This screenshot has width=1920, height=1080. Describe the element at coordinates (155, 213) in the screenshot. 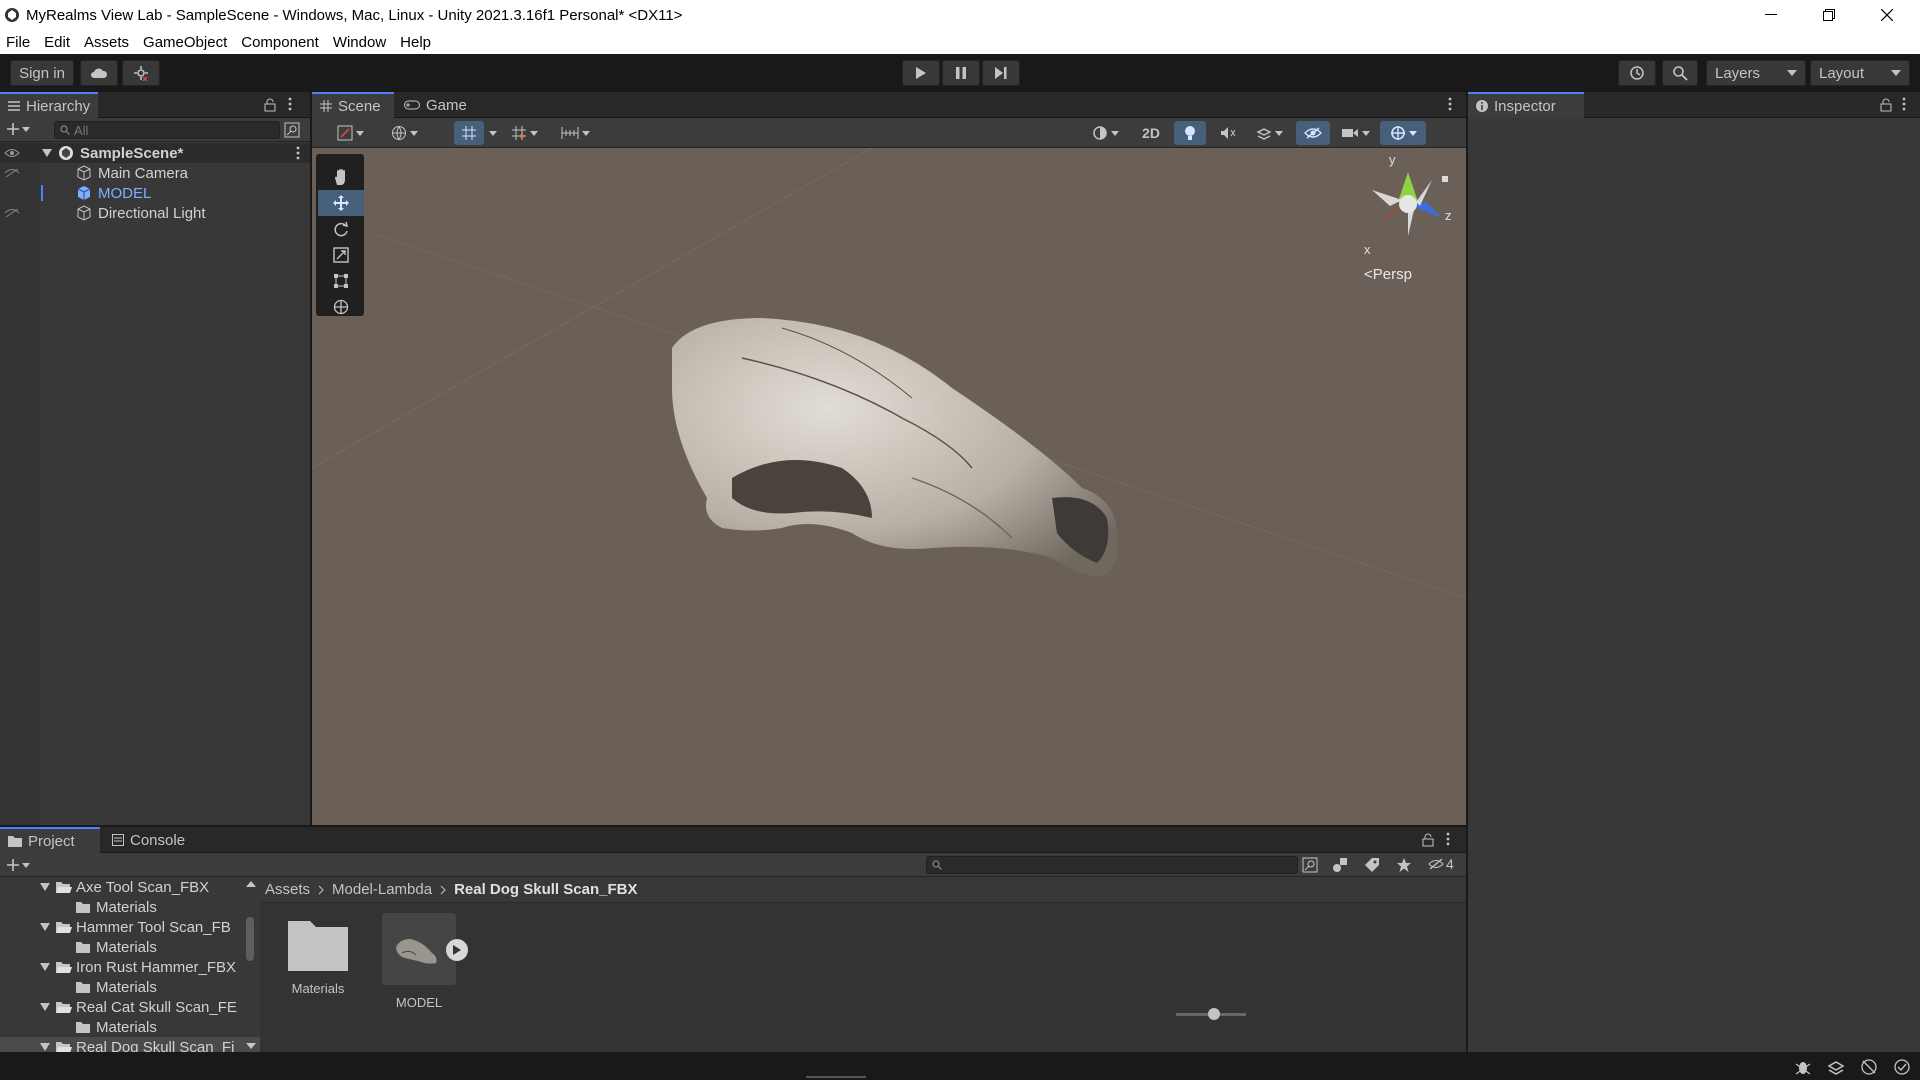

I see `hierarchy-item-directional-light: Directional Light` at that location.